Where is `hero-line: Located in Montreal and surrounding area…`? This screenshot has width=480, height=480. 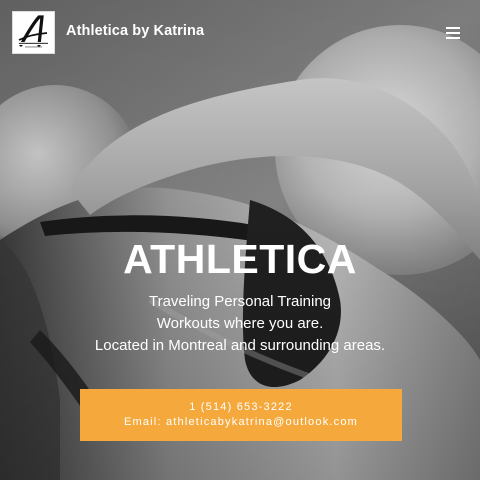 hero-line: Located in Montreal and surrounding area… is located at coordinates (240, 345).